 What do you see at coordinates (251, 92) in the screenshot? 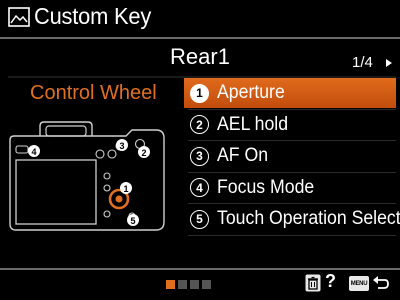
I see `menu-item-label: Aperture` at bounding box center [251, 92].